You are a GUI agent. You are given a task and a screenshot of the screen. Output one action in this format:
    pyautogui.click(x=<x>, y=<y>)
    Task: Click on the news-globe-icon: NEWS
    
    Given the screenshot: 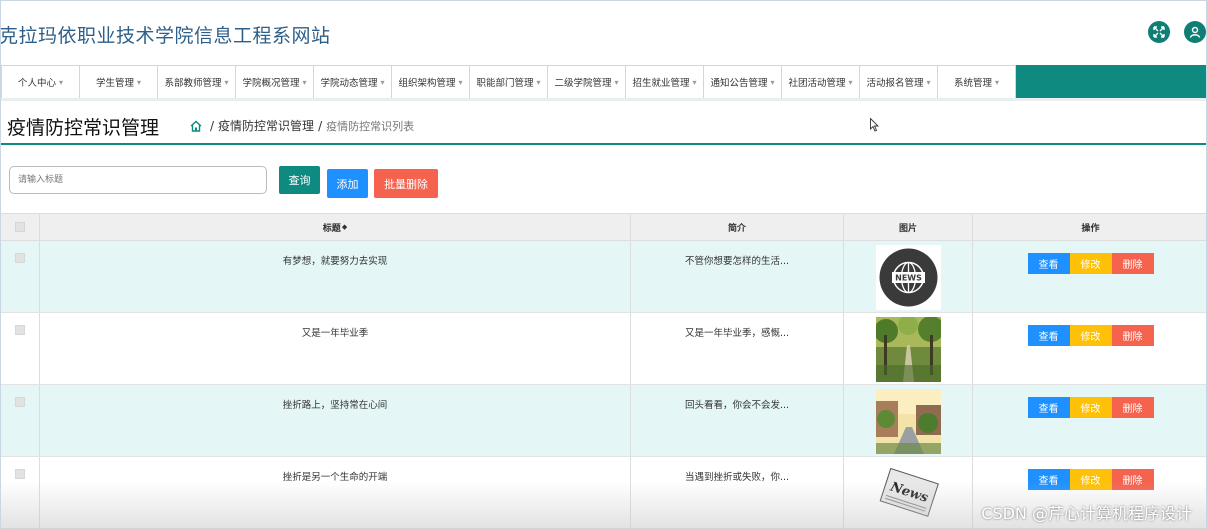 What is the action you would take?
    pyautogui.click(x=908, y=277)
    